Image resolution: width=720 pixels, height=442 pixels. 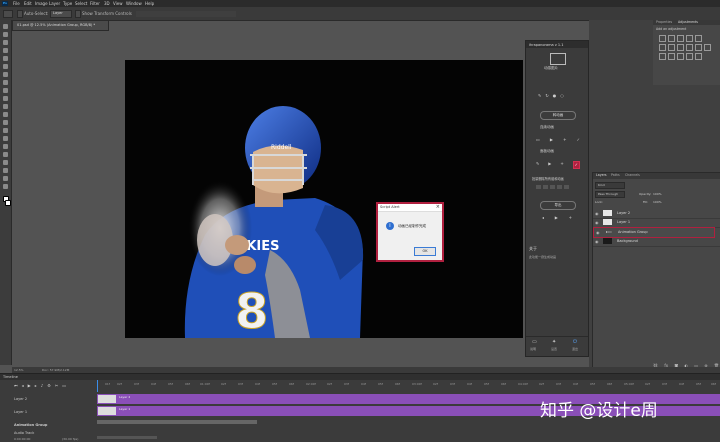 What do you see at coordinates (41, 3) in the screenshot?
I see `menu-image: Image` at bounding box center [41, 3].